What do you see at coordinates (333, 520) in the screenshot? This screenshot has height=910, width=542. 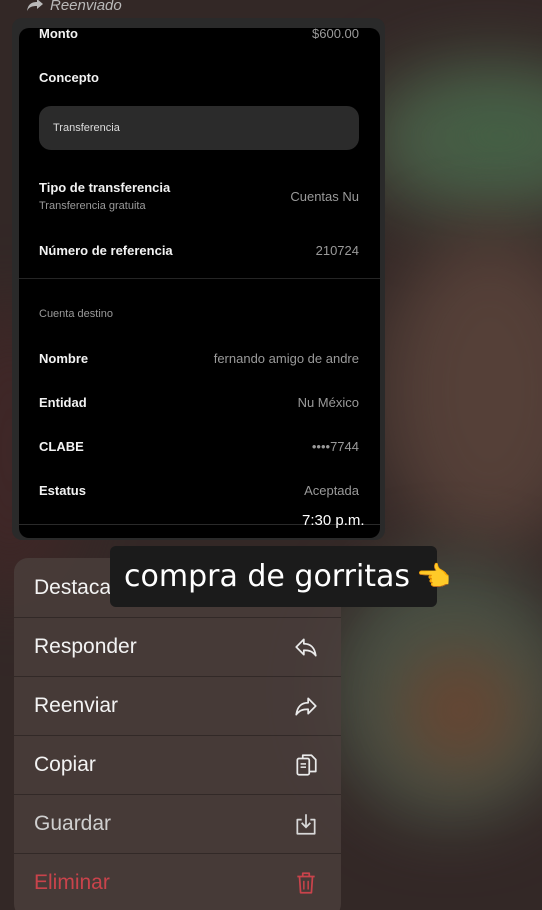 I see `message-timestamp: 7:30 p.m.` at bounding box center [333, 520].